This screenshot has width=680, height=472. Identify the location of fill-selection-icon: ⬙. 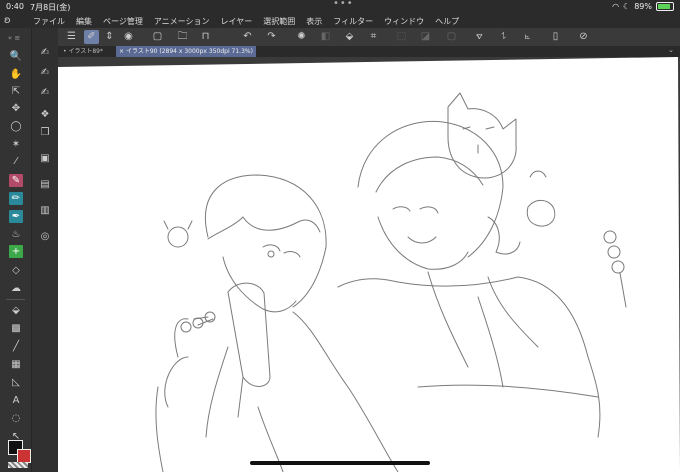
(349, 37).